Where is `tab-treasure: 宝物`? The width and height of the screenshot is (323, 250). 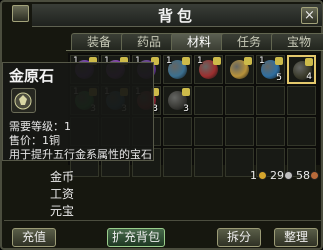
tab-treasure: 宝物 is located at coordinates (297, 41).